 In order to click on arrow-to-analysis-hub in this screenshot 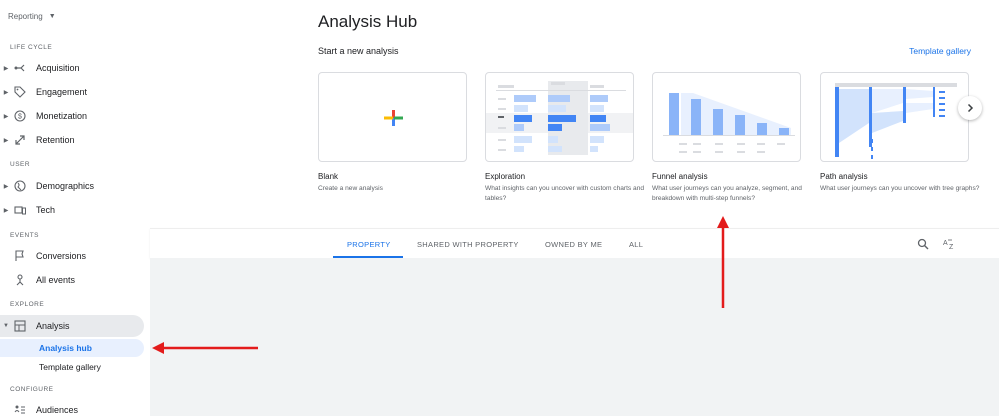, I will do `click(205, 348)`.